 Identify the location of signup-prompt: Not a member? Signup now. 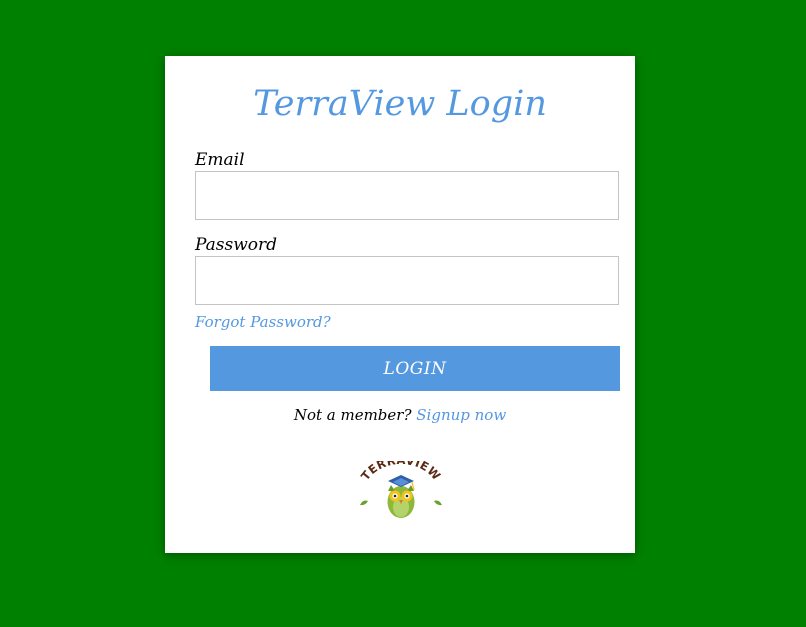
(400, 415).